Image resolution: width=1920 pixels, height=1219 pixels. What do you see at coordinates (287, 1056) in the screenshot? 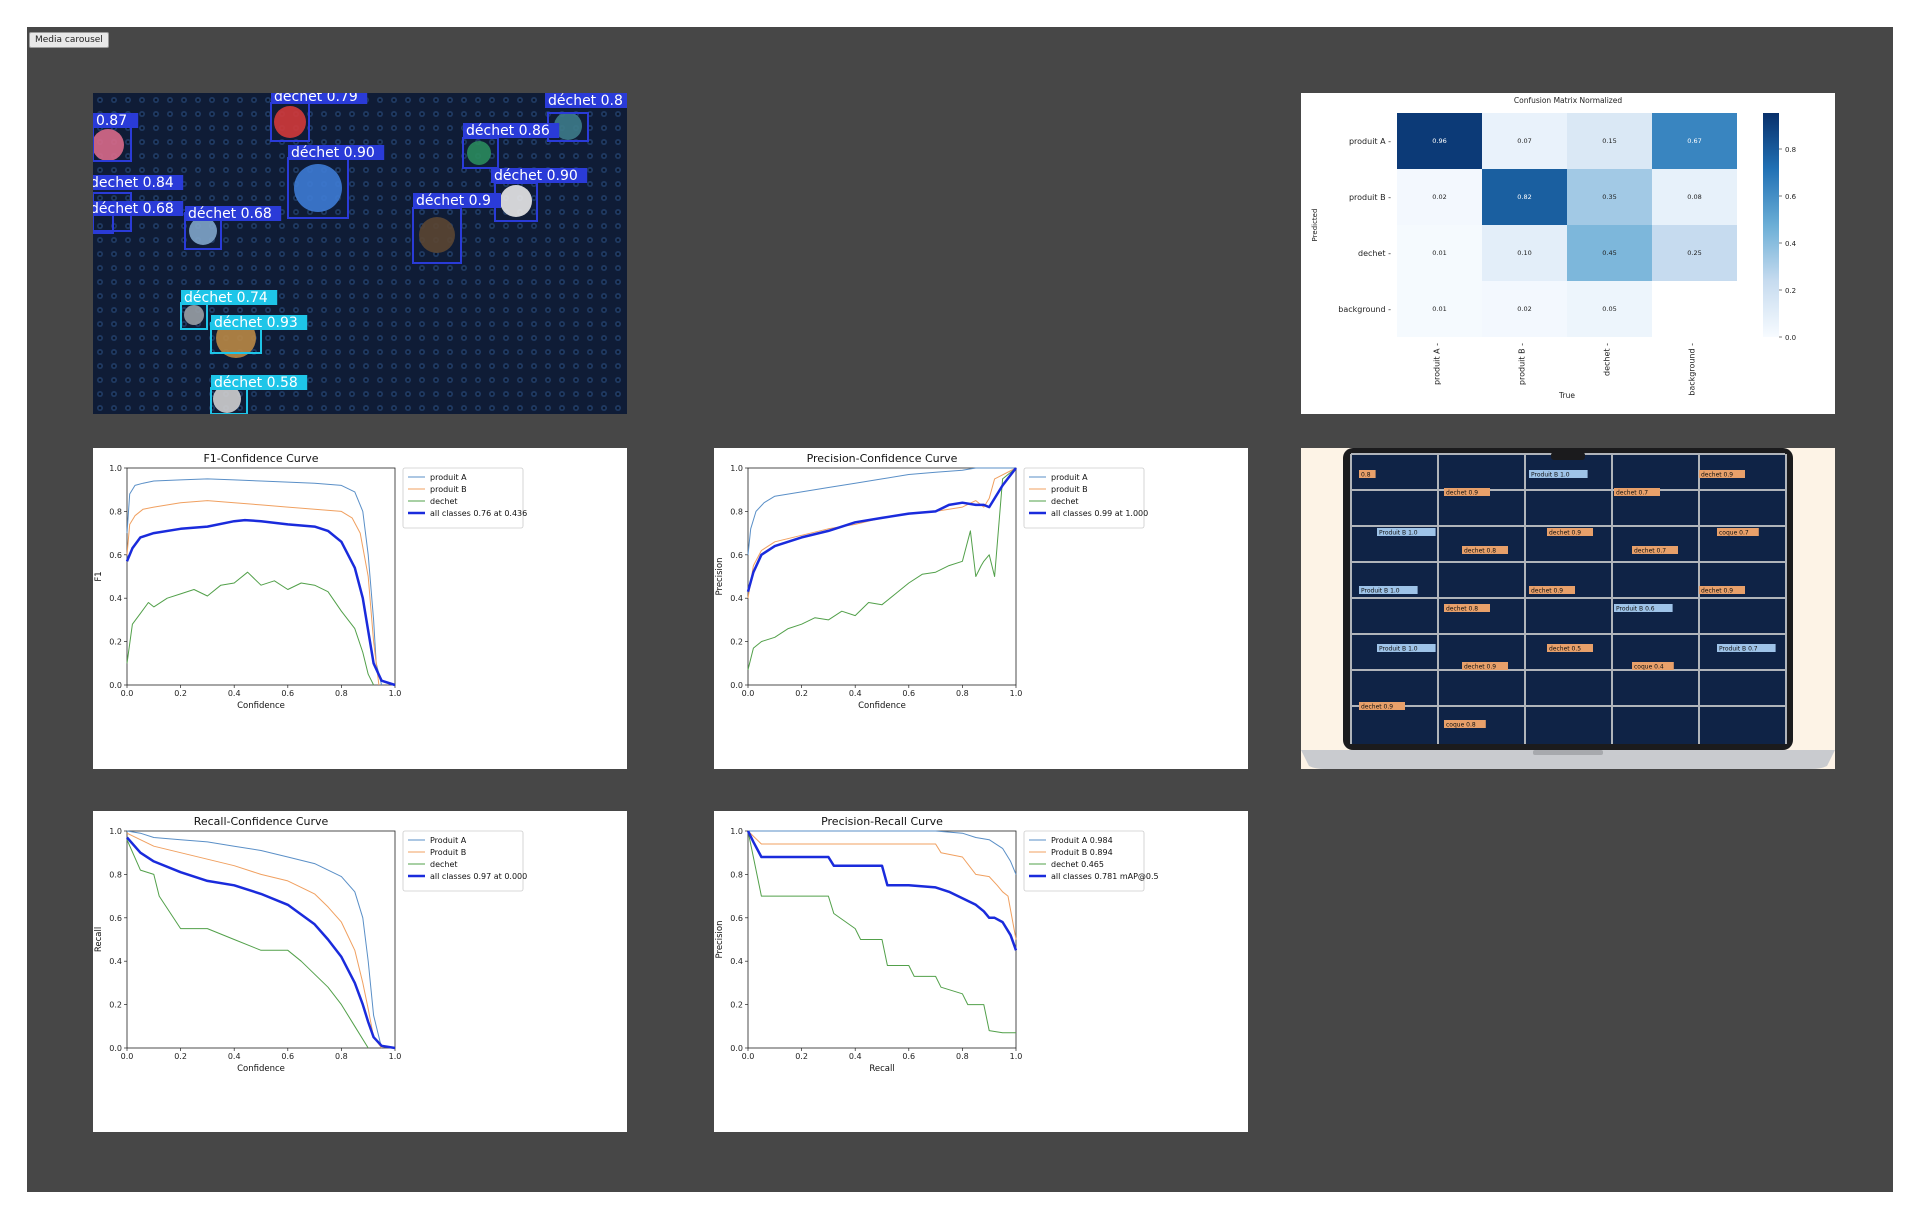
I see `x-tick-label: 0.6` at bounding box center [287, 1056].